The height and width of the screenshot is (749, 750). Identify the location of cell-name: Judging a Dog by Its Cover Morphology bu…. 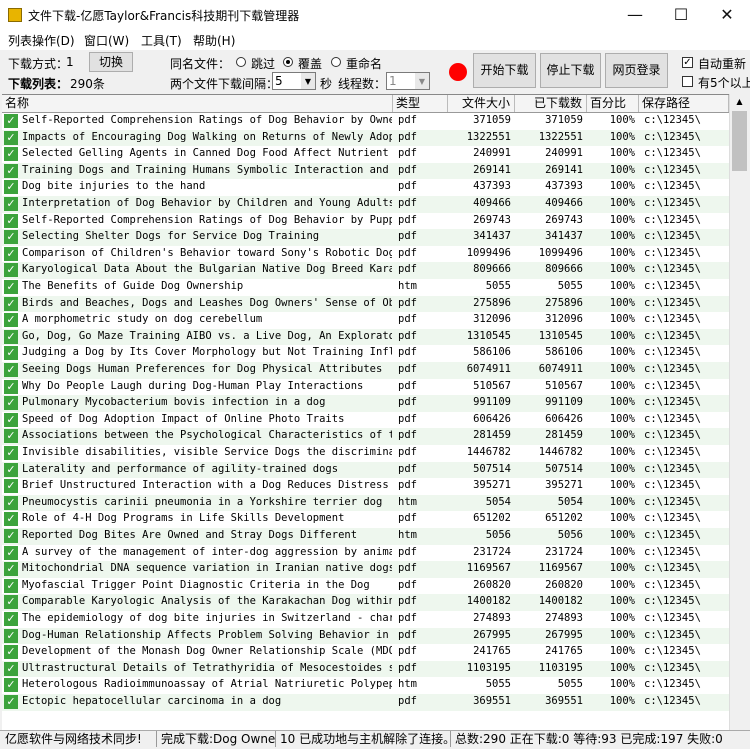
(207, 352).